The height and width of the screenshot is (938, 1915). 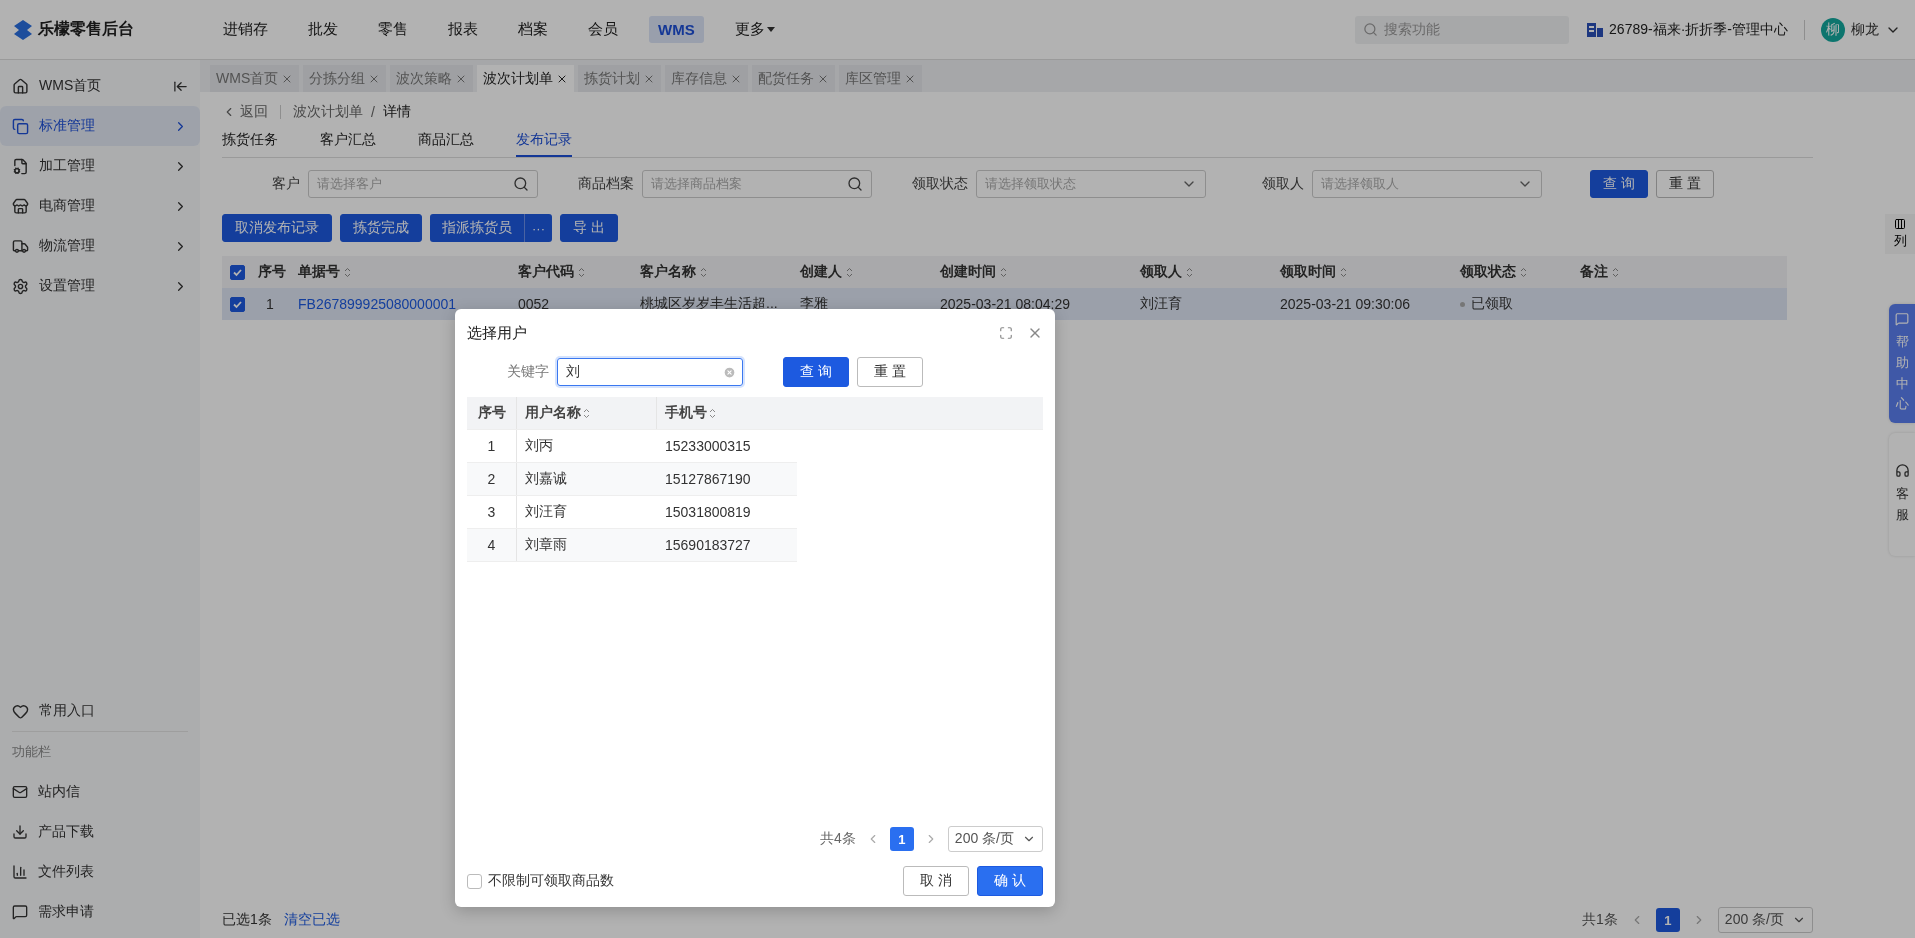 What do you see at coordinates (20, 832) in the screenshot?
I see `download-icon` at bounding box center [20, 832].